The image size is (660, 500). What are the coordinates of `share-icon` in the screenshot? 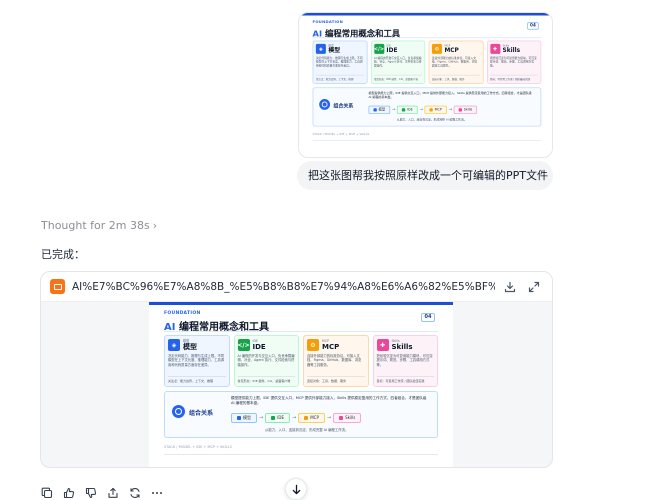 It's located at (112, 492).